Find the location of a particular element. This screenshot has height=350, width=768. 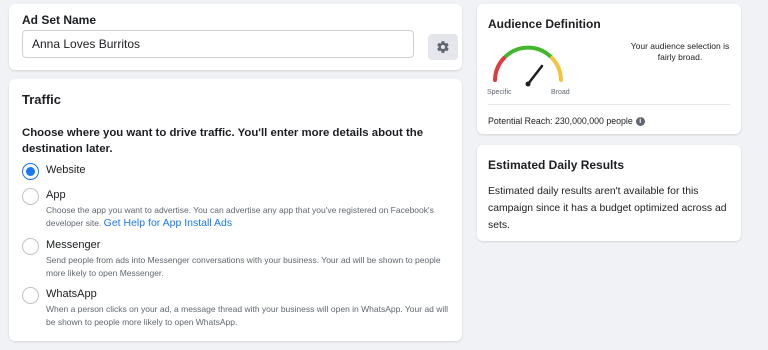

option-label: Messenger is located at coordinates (73, 245).